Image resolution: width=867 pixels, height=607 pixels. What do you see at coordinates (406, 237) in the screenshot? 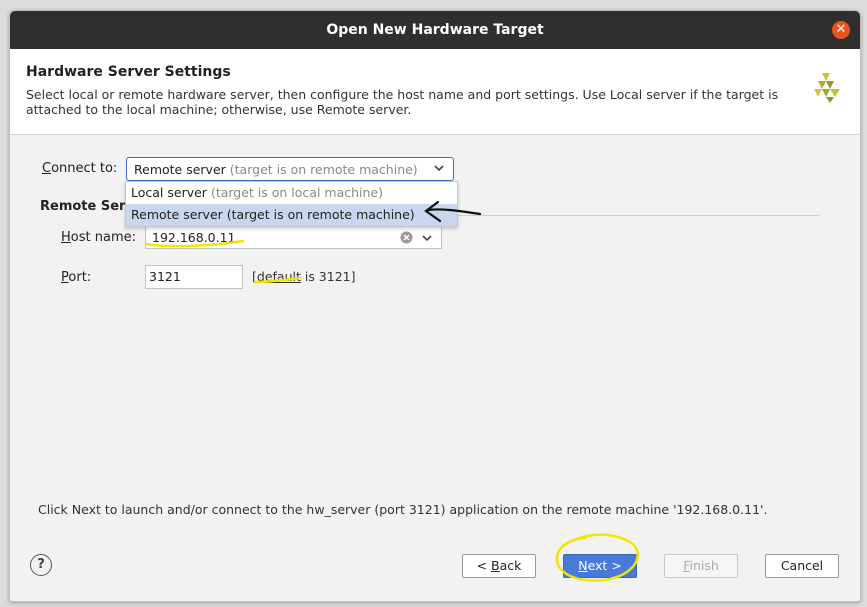
I see `clear-icon` at bounding box center [406, 237].